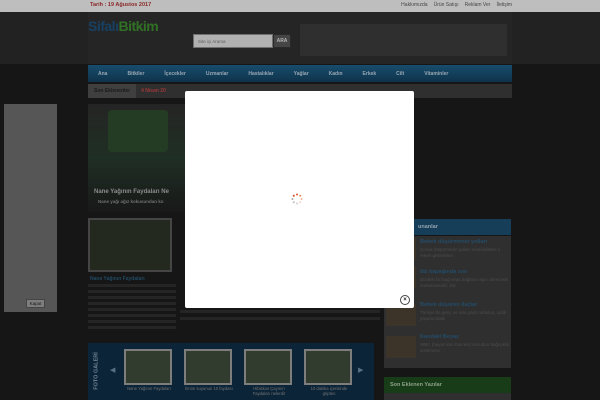 This screenshot has width=600, height=400. I want to click on modal-close-icon: ×, so click(405, 300).